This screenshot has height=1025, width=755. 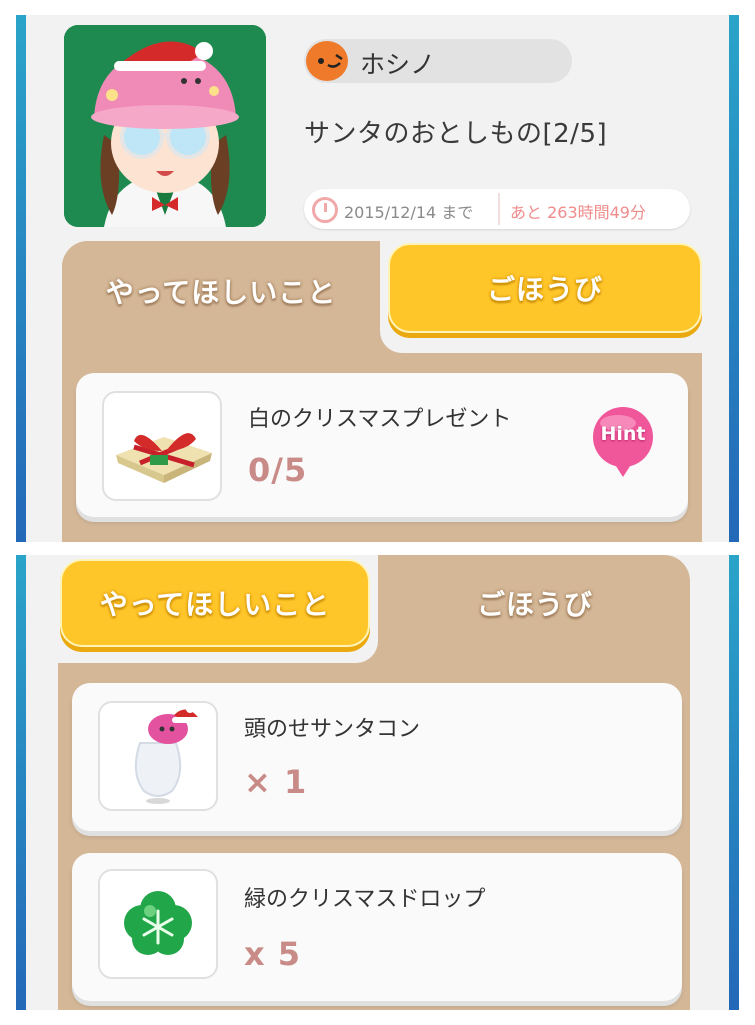 What do you see at coordinates (409, 212) in the screenshot?
I see `deadline-date: 2015/12/14 まで` at bounding box center [409, 212].